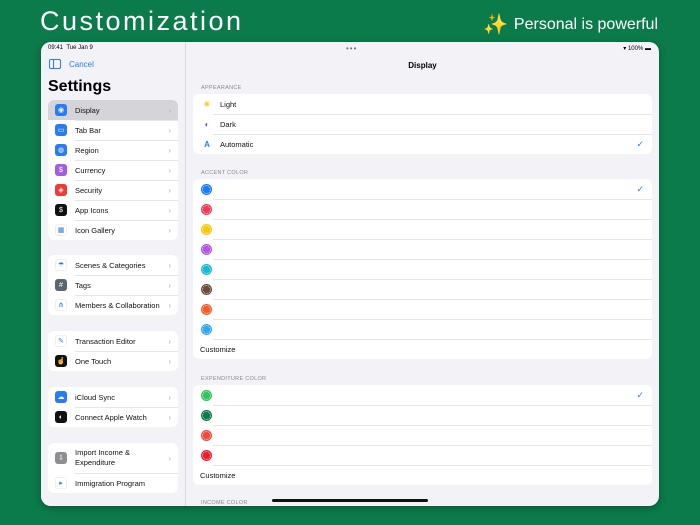 This screenshot has height=525, width=700. Describe the element at coordinates (351, 48) in the screenshot. I see `multitask-dots-icon: •••` at that location.